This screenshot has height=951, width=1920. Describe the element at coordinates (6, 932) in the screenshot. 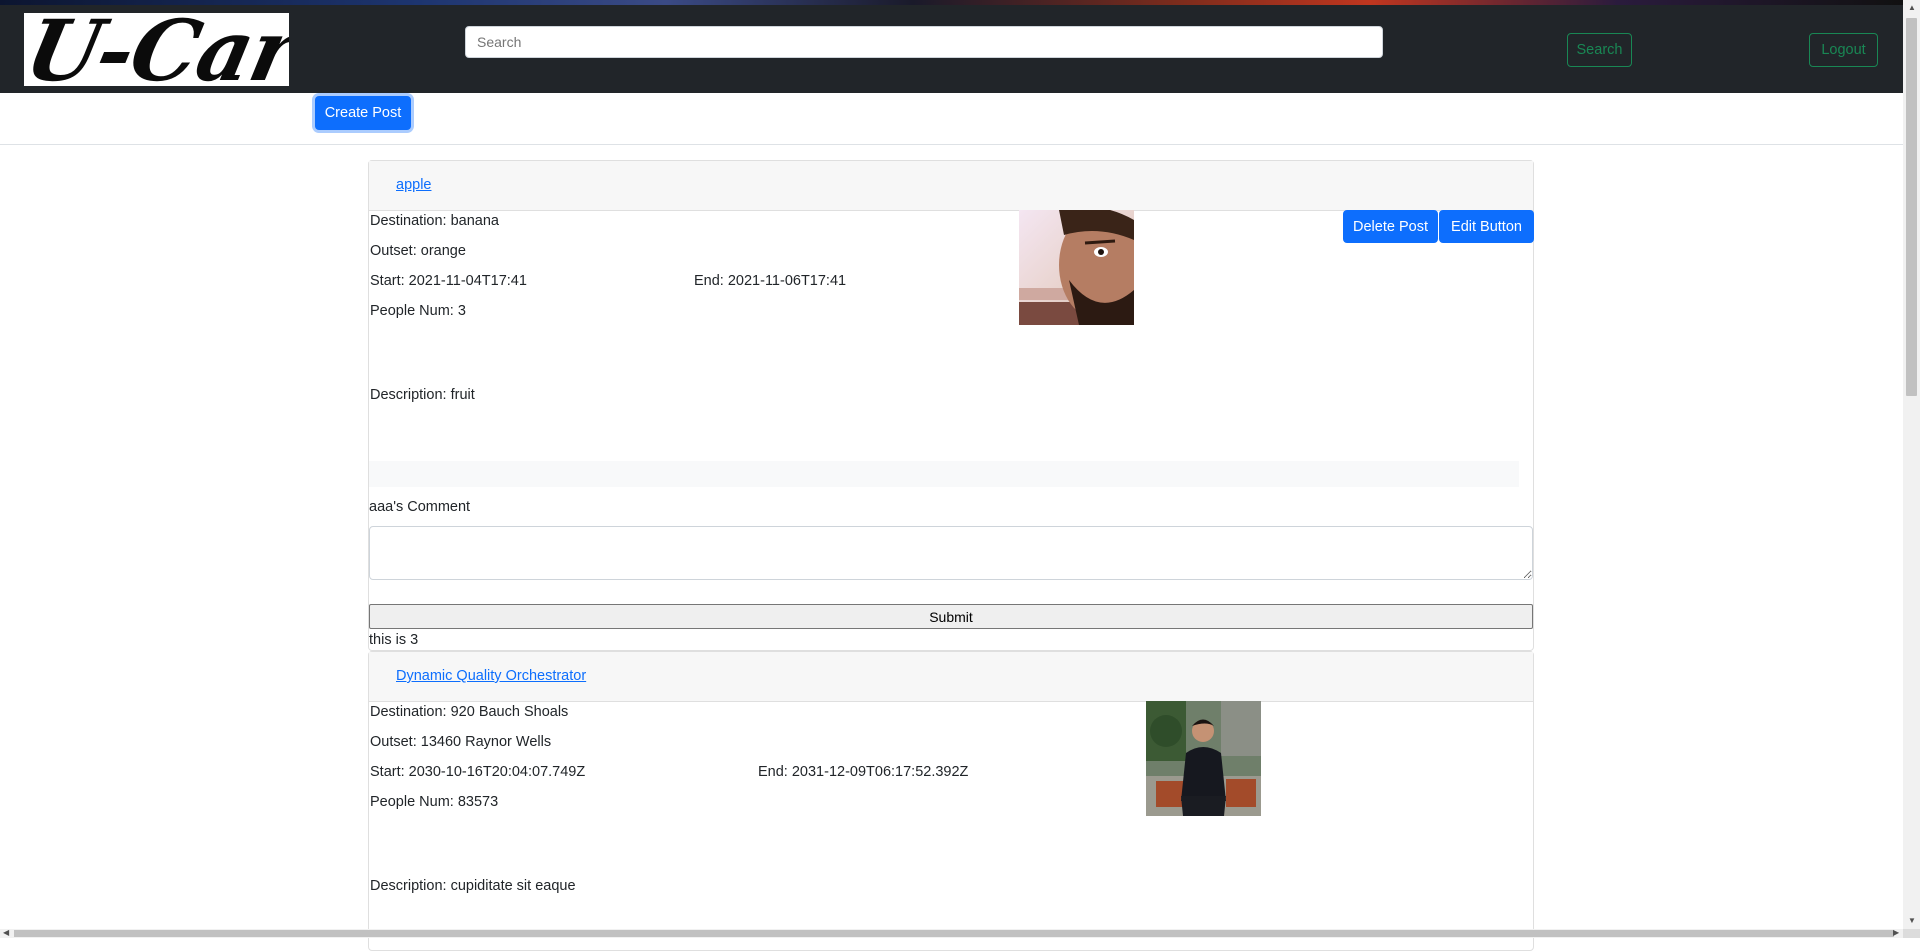

I see `scroll-left-arrow-icon: ◀` at that location.